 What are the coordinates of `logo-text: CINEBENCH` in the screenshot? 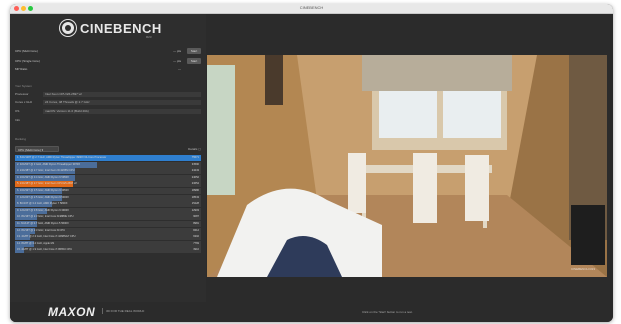 It's located at (121, 28).